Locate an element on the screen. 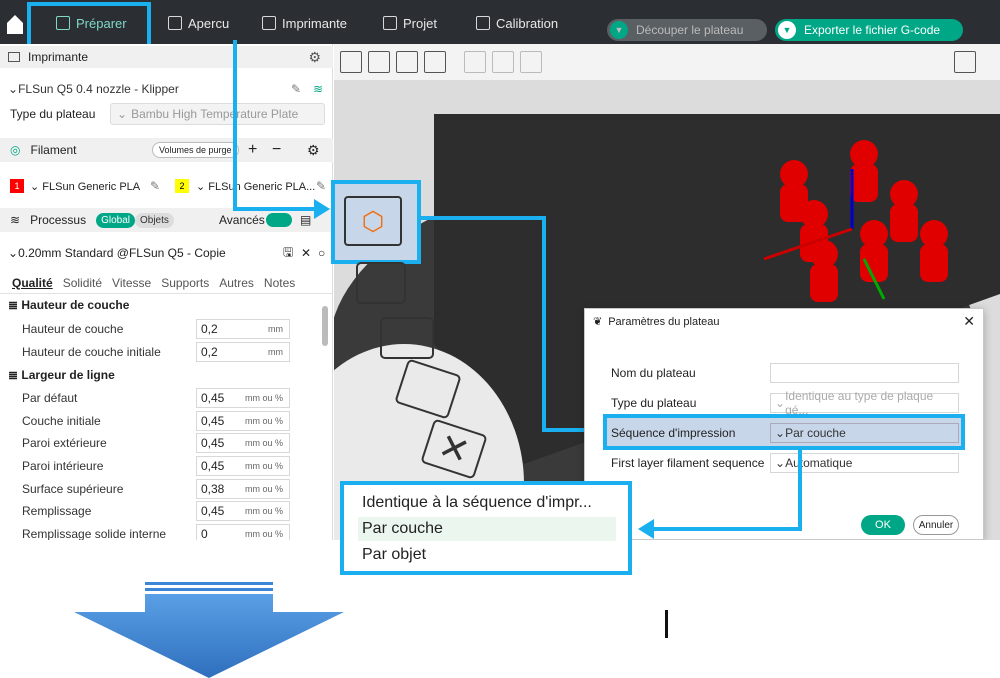 This screenshot has height=678, width=1000. arrow-head is located at coordinates (322, 209).